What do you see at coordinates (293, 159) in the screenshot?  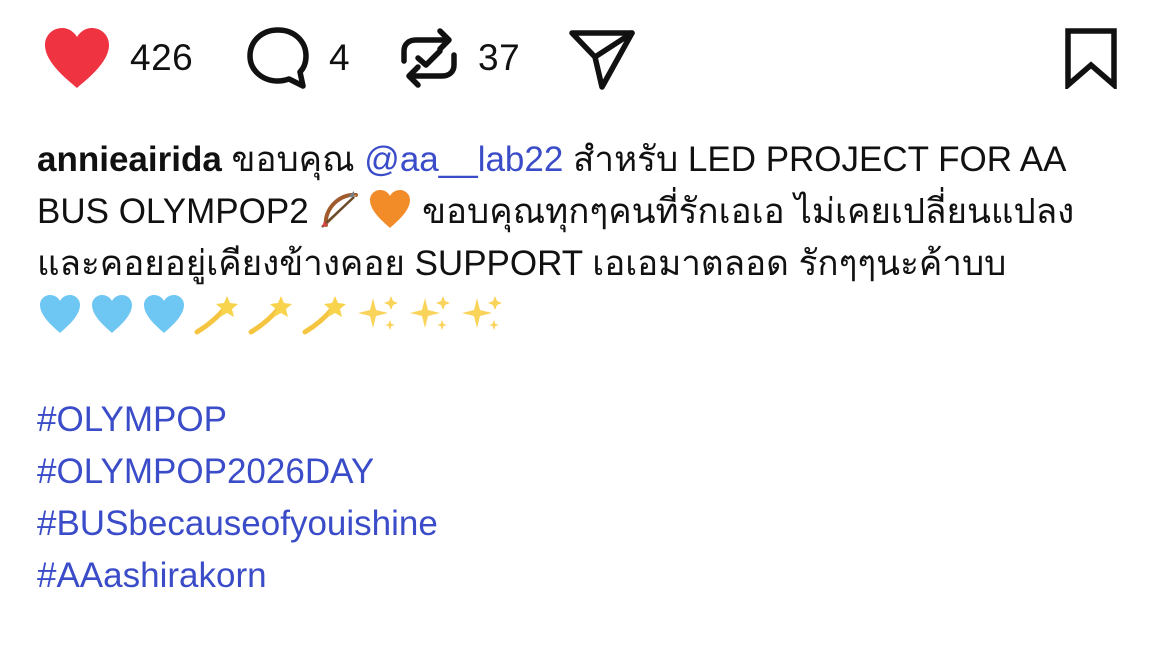 I see `caption-text-1: ขอบคุณ` at bounding box center [293, 159].